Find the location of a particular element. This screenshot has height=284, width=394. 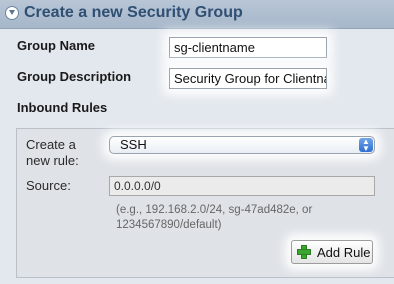

source-hint-line1: (e.g., 192.168.2.0/24, sg-47ad482e, or is located at coordinates (214, 210).